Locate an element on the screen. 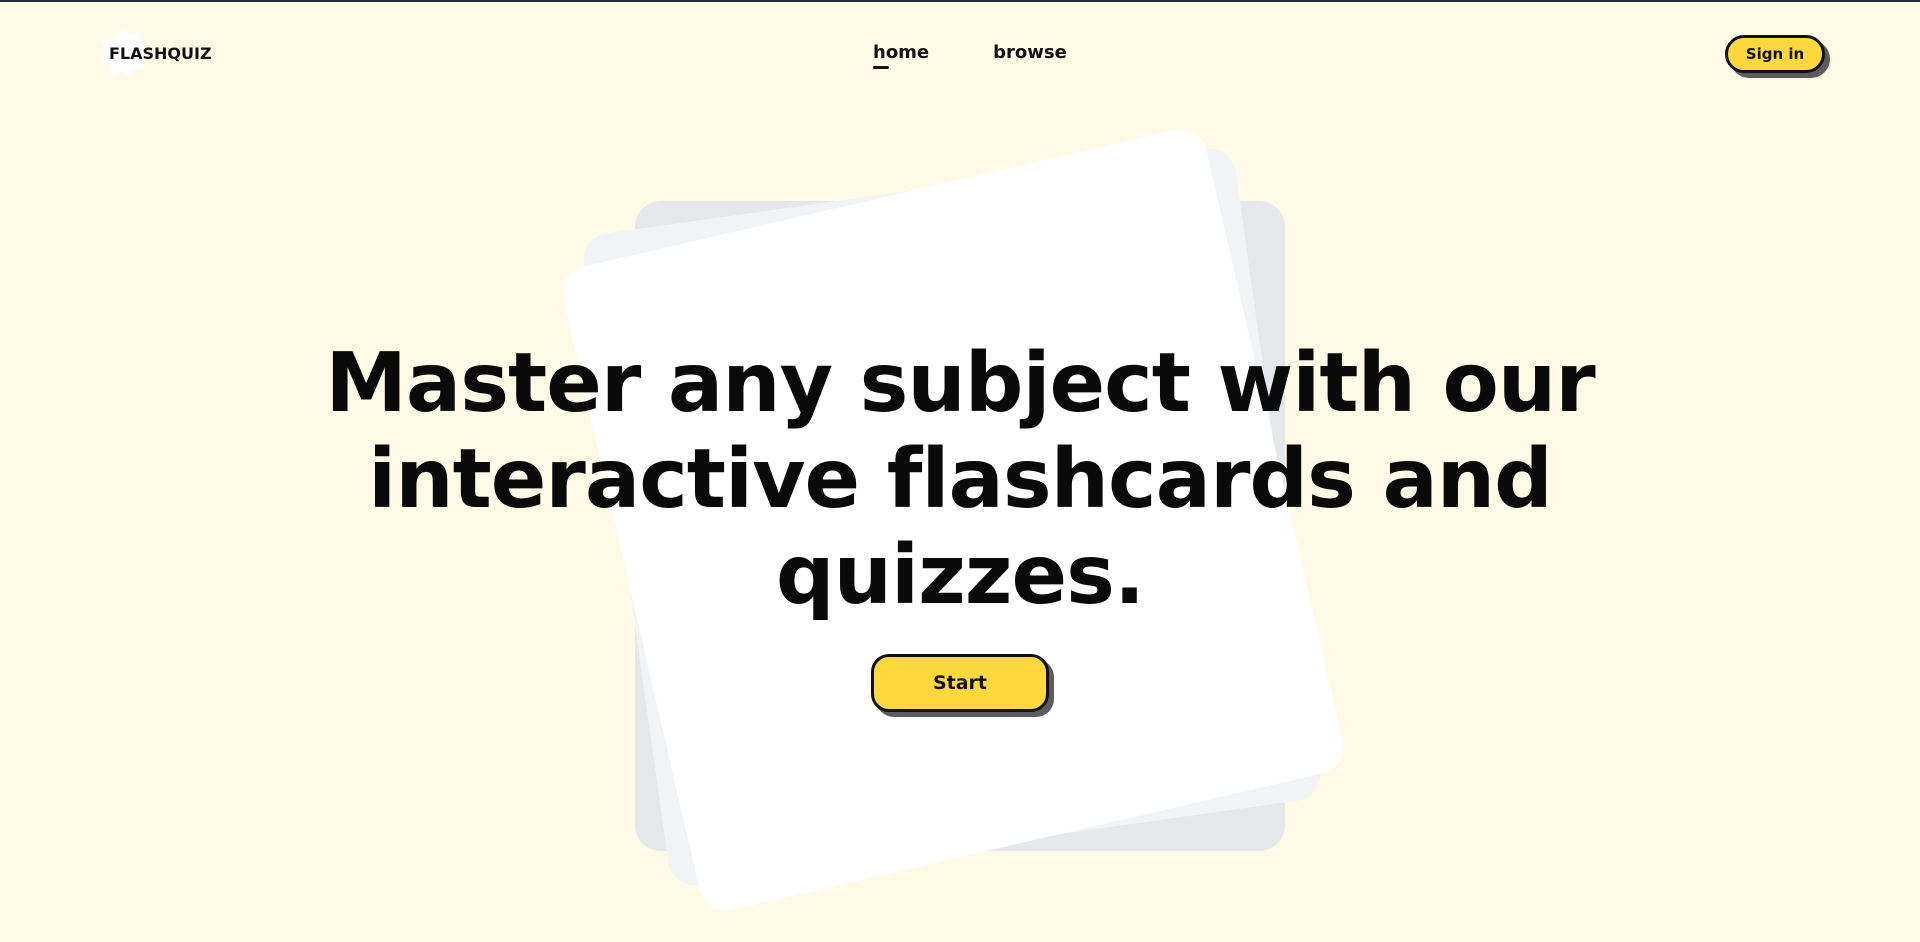 The width and height of the screenshot is (1920, 942). sign-in-button: Sign in is located at coordinates (1775, 54).